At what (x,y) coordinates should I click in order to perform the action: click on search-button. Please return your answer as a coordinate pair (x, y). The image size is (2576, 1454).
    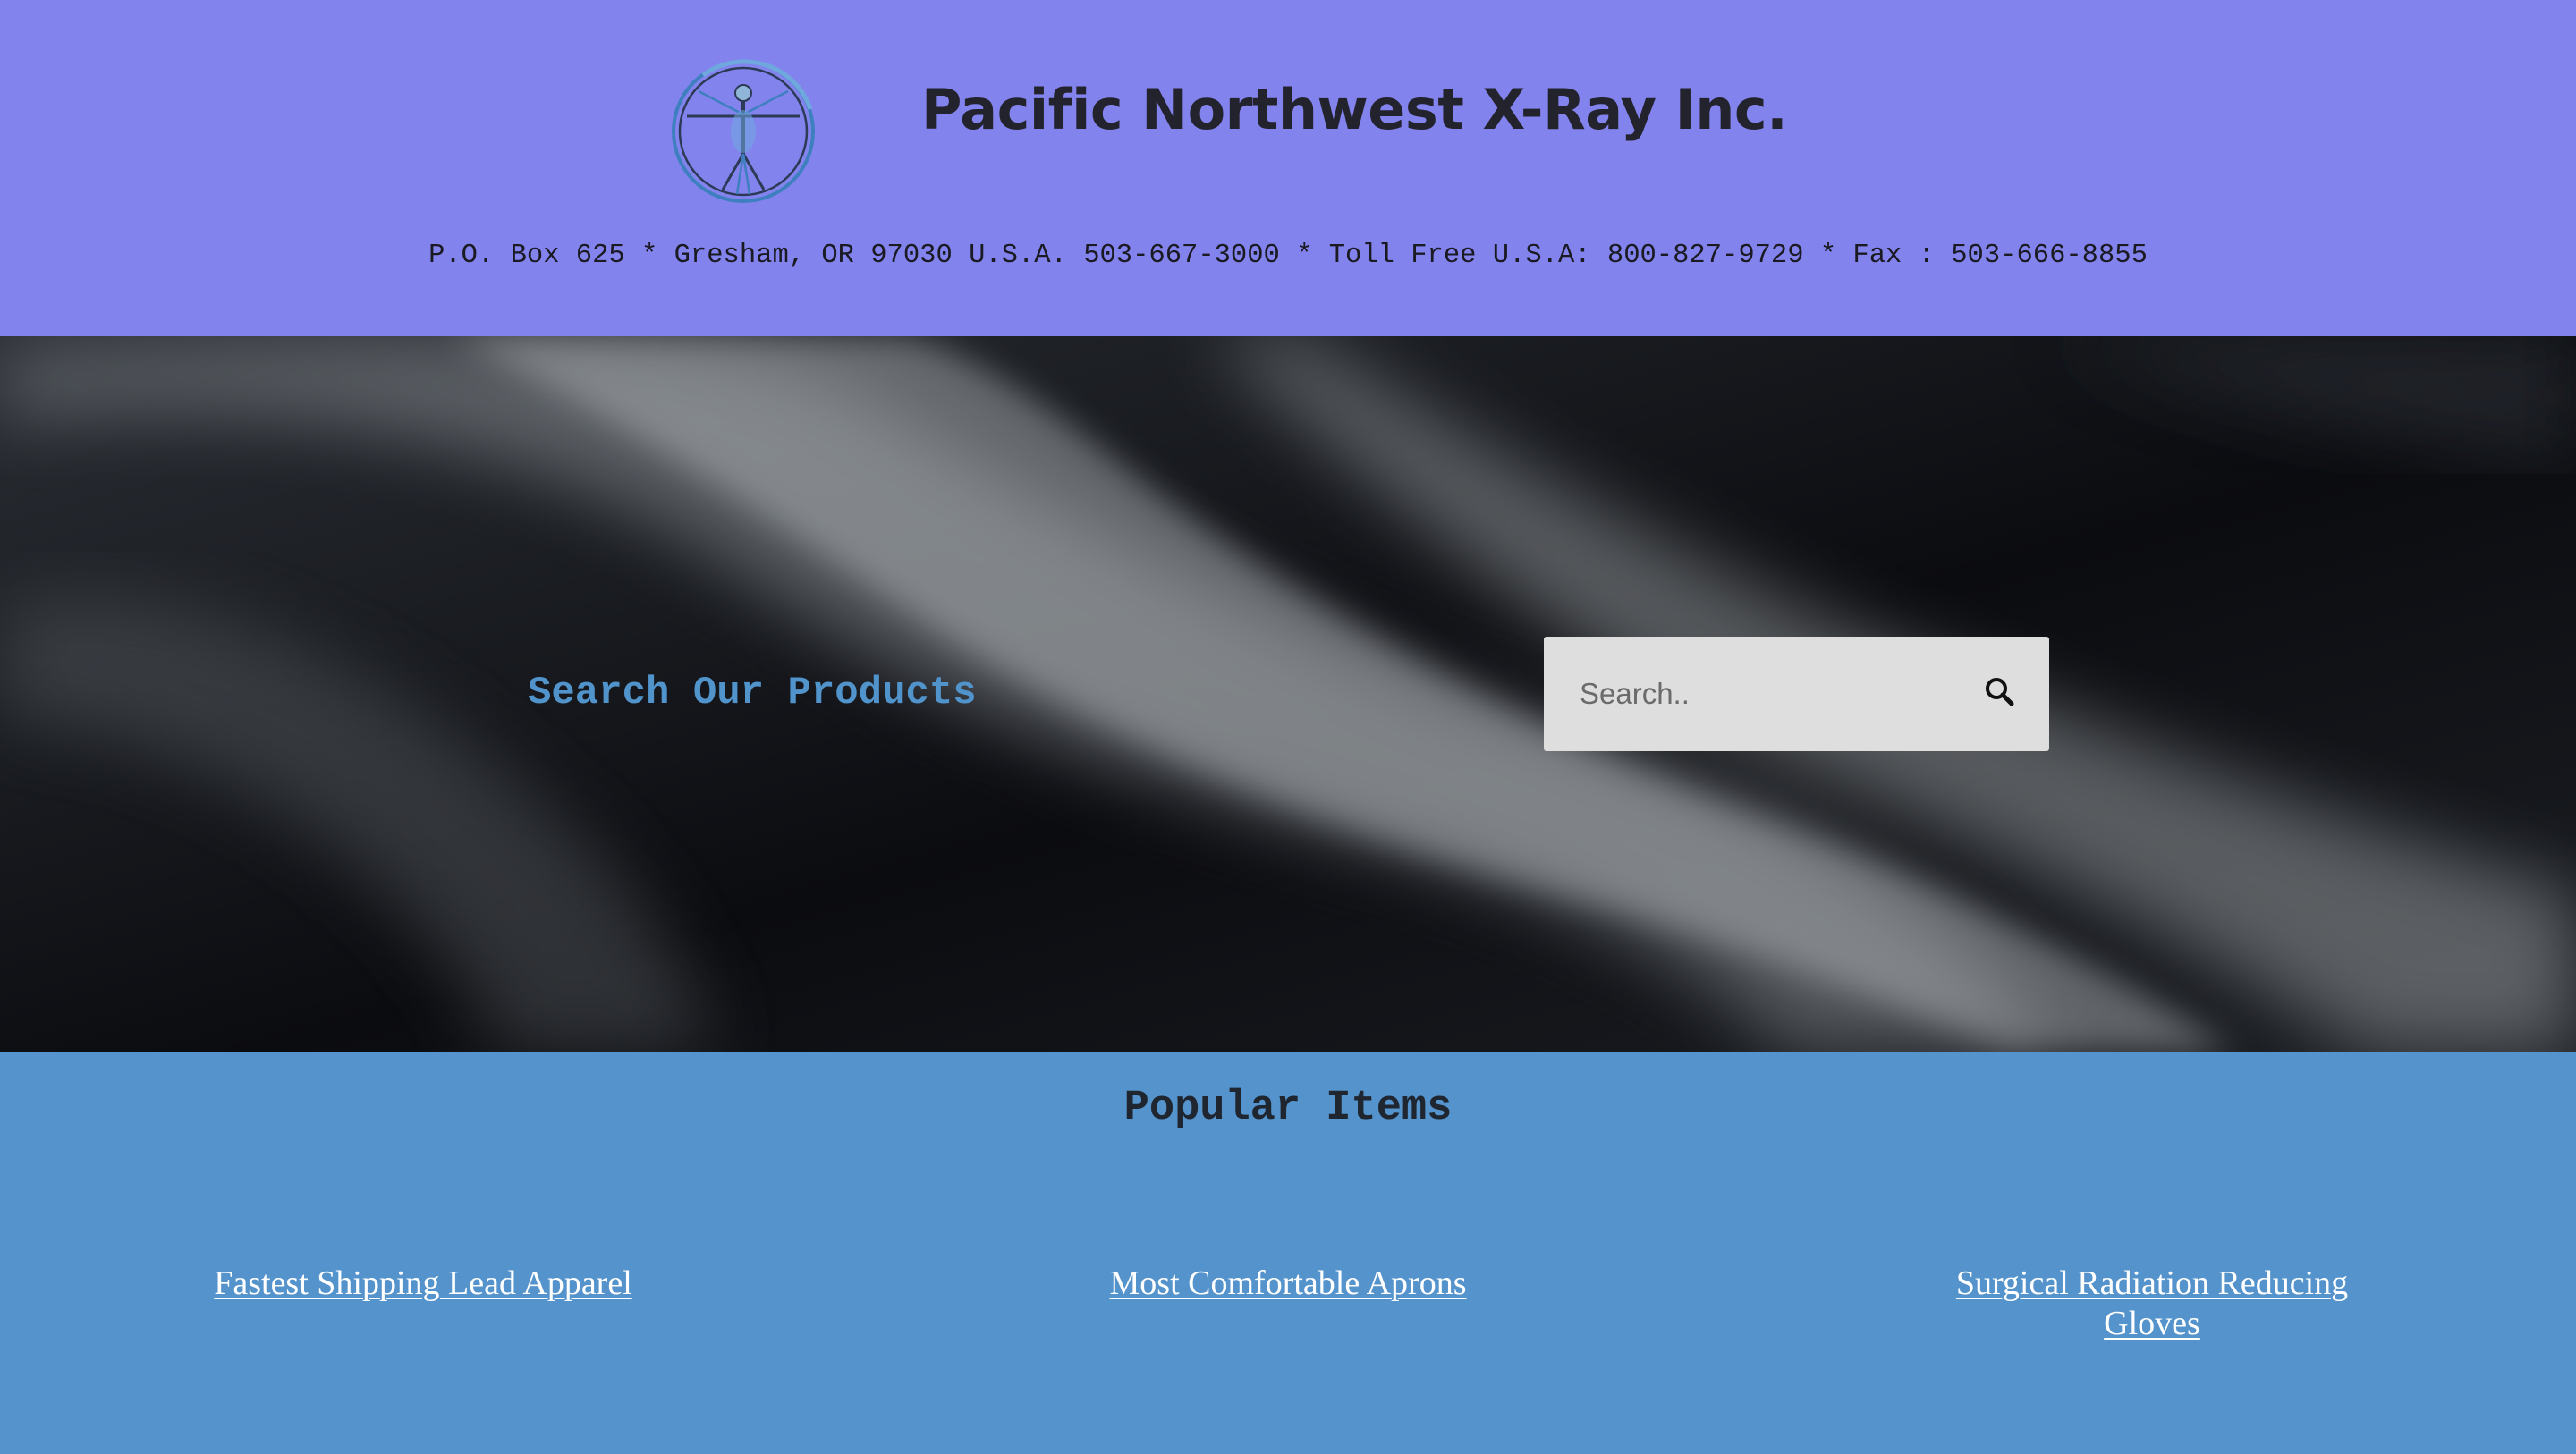
    Looking at the image, I should click on (2000, 694).